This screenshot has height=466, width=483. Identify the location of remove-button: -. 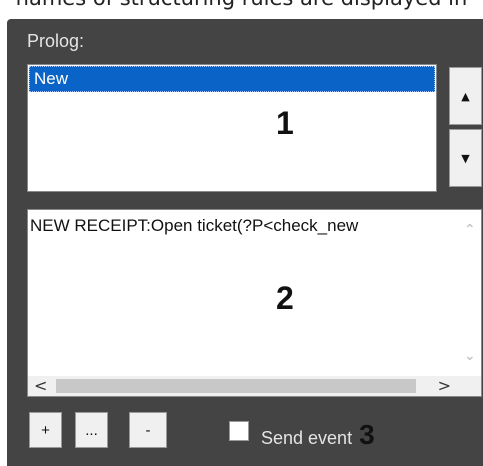
(148, 430).